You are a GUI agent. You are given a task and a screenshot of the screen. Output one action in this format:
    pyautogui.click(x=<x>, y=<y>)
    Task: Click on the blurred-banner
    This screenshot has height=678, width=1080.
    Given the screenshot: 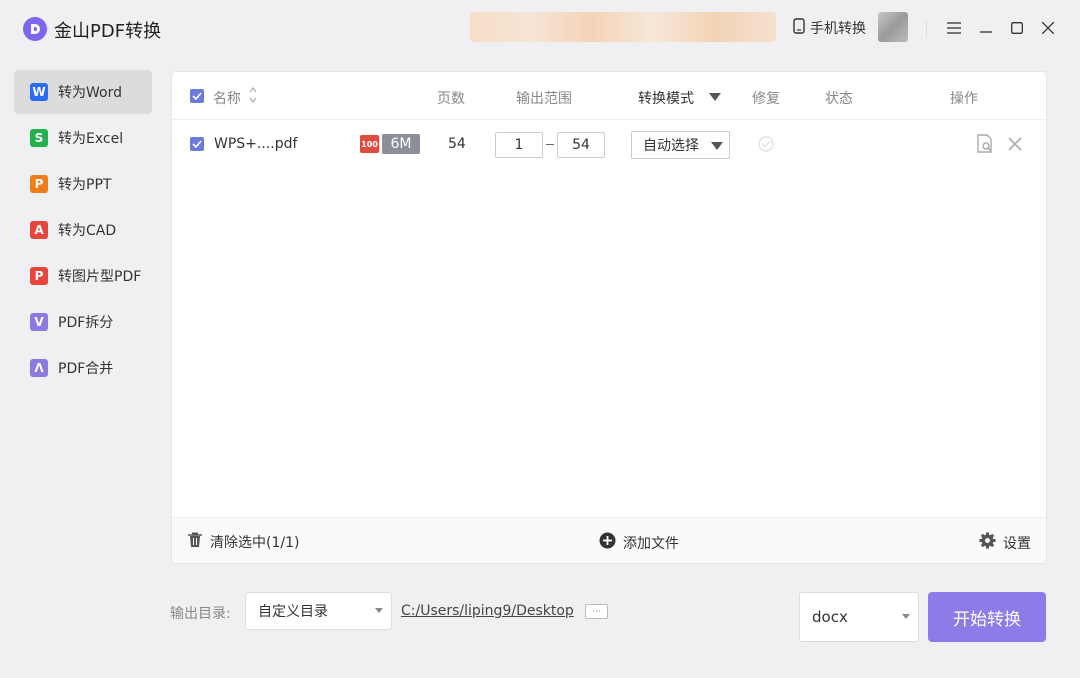 What is the action you would take?
    pyautogui.click(x=623, y=27)
    